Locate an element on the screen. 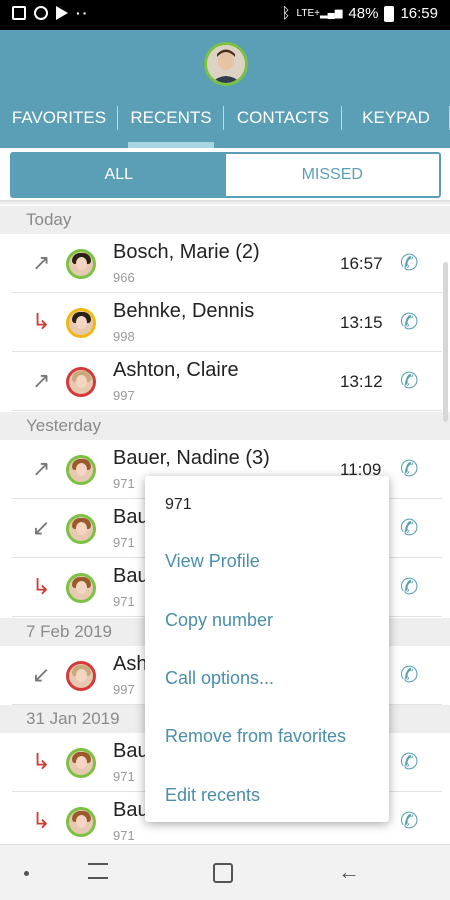  recent-apps-icon is located at coordinates (98, 871).